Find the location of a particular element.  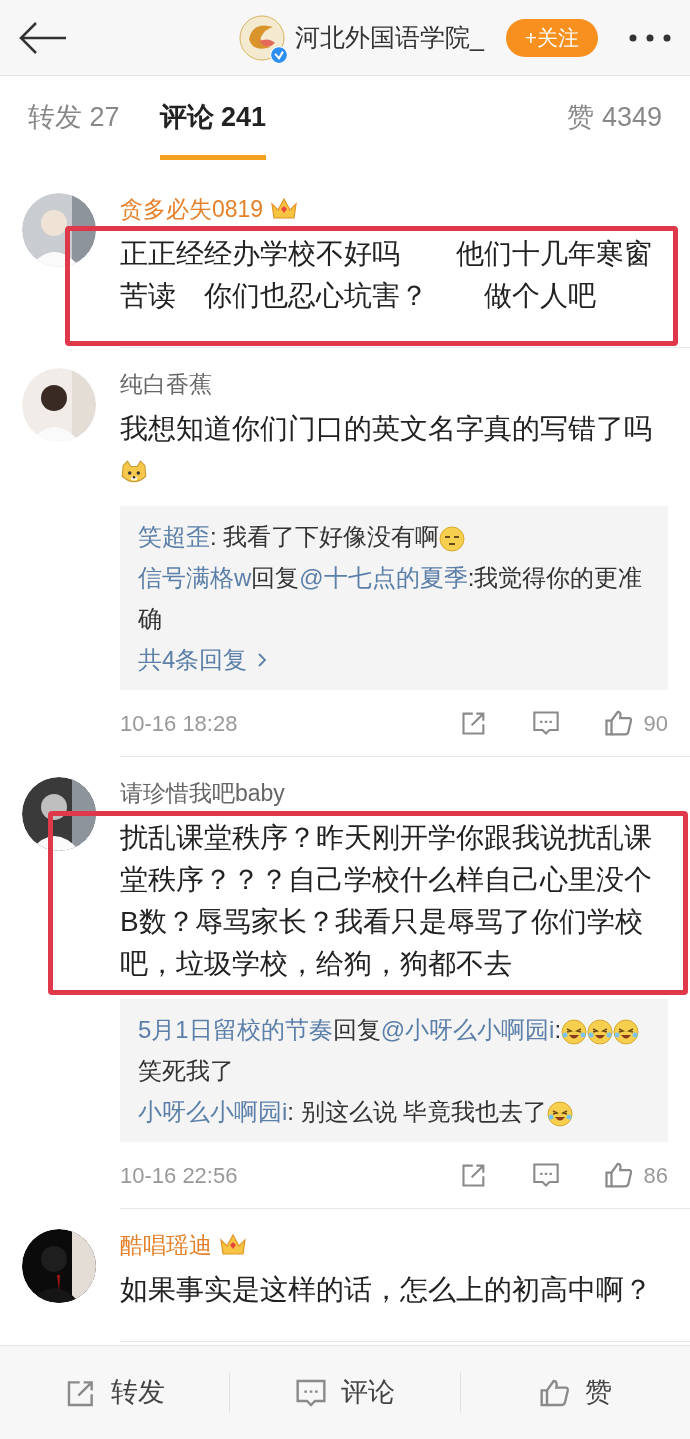

username: 请珍惜我吧baby is located at coordinates (202, 793).